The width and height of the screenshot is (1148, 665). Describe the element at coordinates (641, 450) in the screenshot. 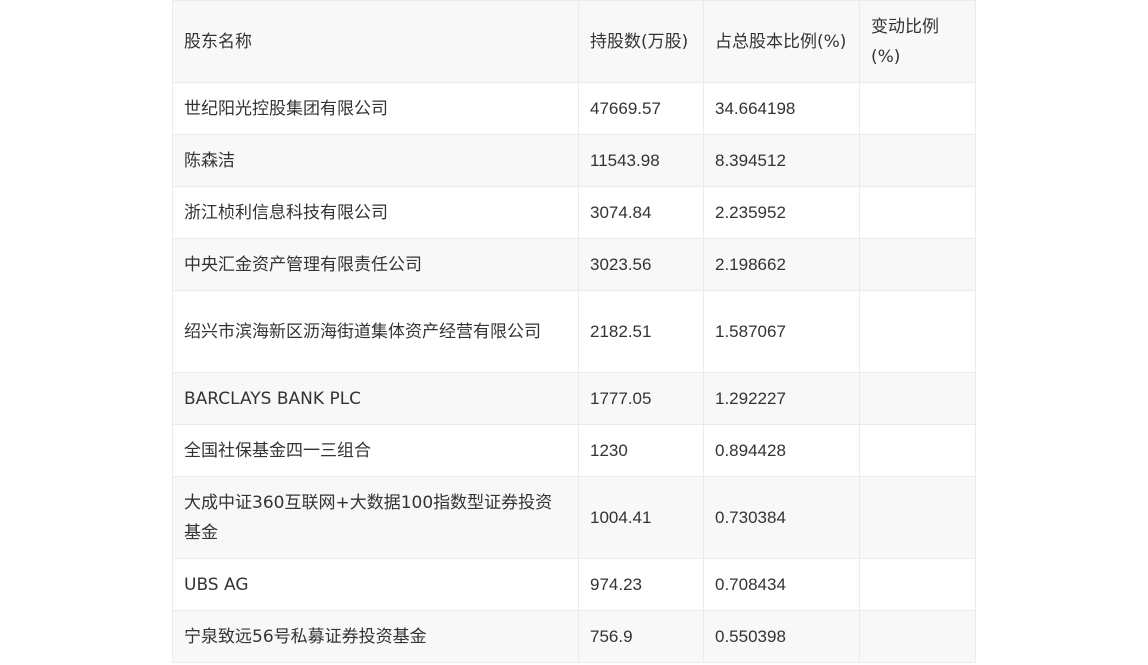

I see `cell-shares: 1230` at that location.